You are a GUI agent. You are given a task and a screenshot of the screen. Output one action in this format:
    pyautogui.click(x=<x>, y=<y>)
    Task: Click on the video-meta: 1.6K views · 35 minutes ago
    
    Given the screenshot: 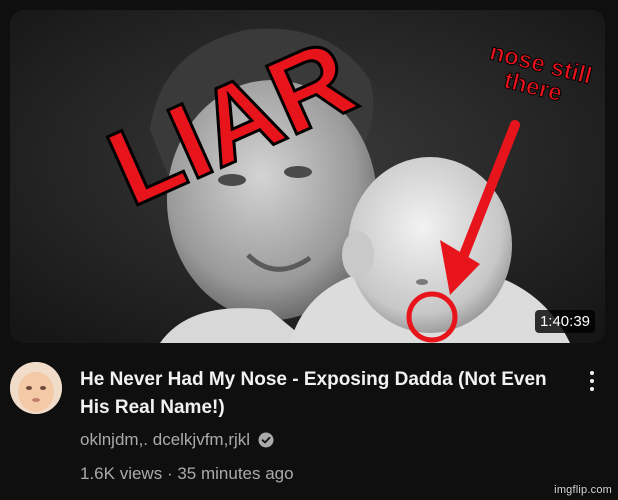 What is the action you would take?
    pyautogui.click(x=187, y=474)
    